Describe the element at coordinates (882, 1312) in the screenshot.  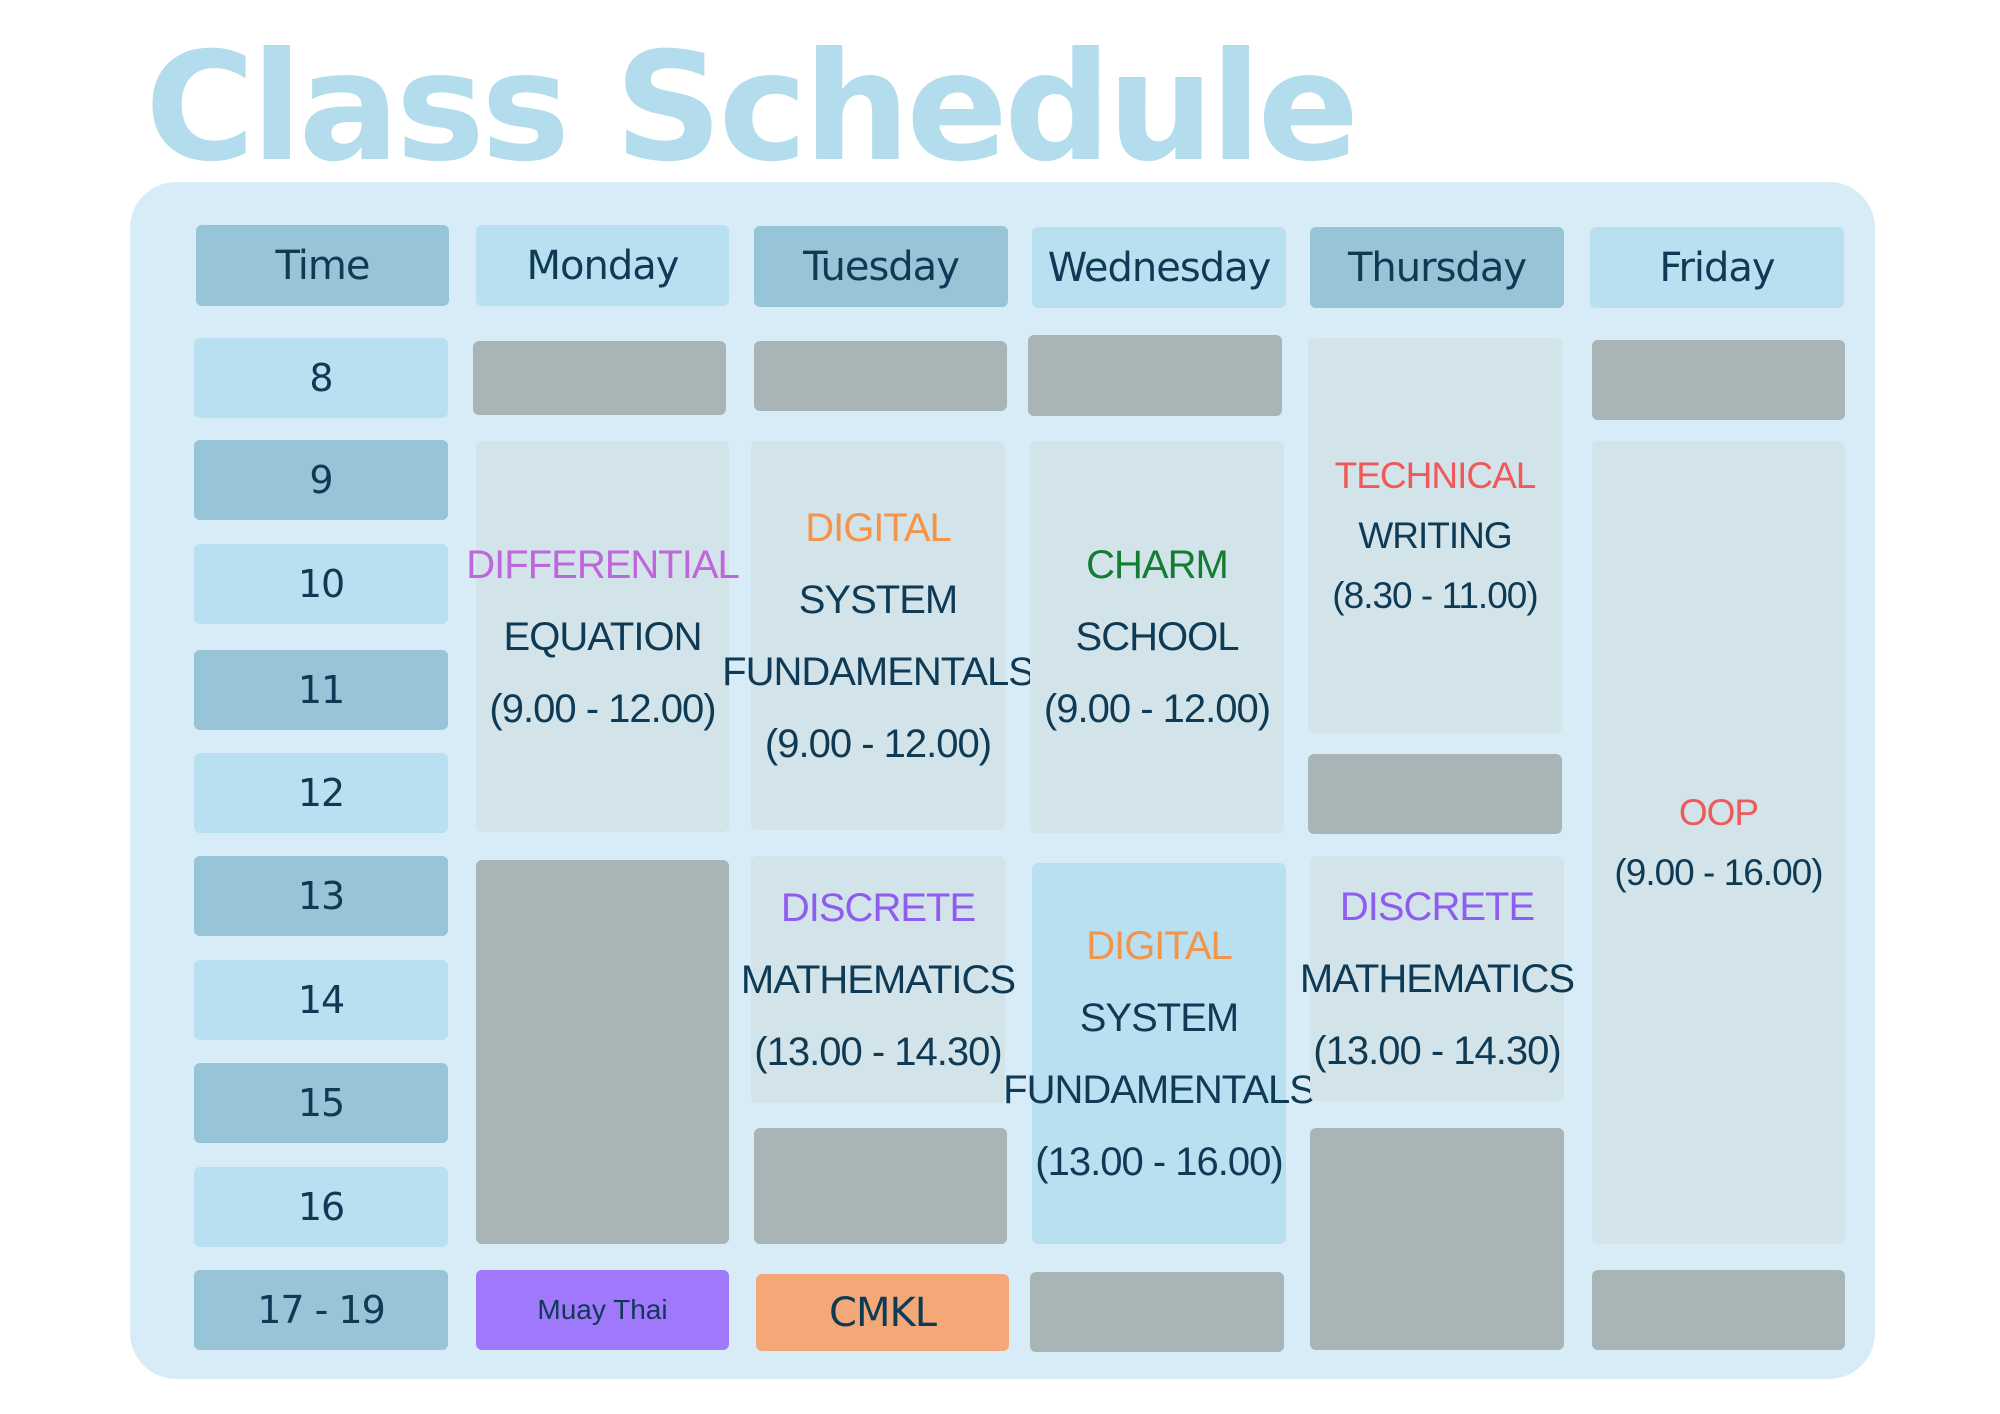
I see `tuesday-cmkl: CMKL` at that location.